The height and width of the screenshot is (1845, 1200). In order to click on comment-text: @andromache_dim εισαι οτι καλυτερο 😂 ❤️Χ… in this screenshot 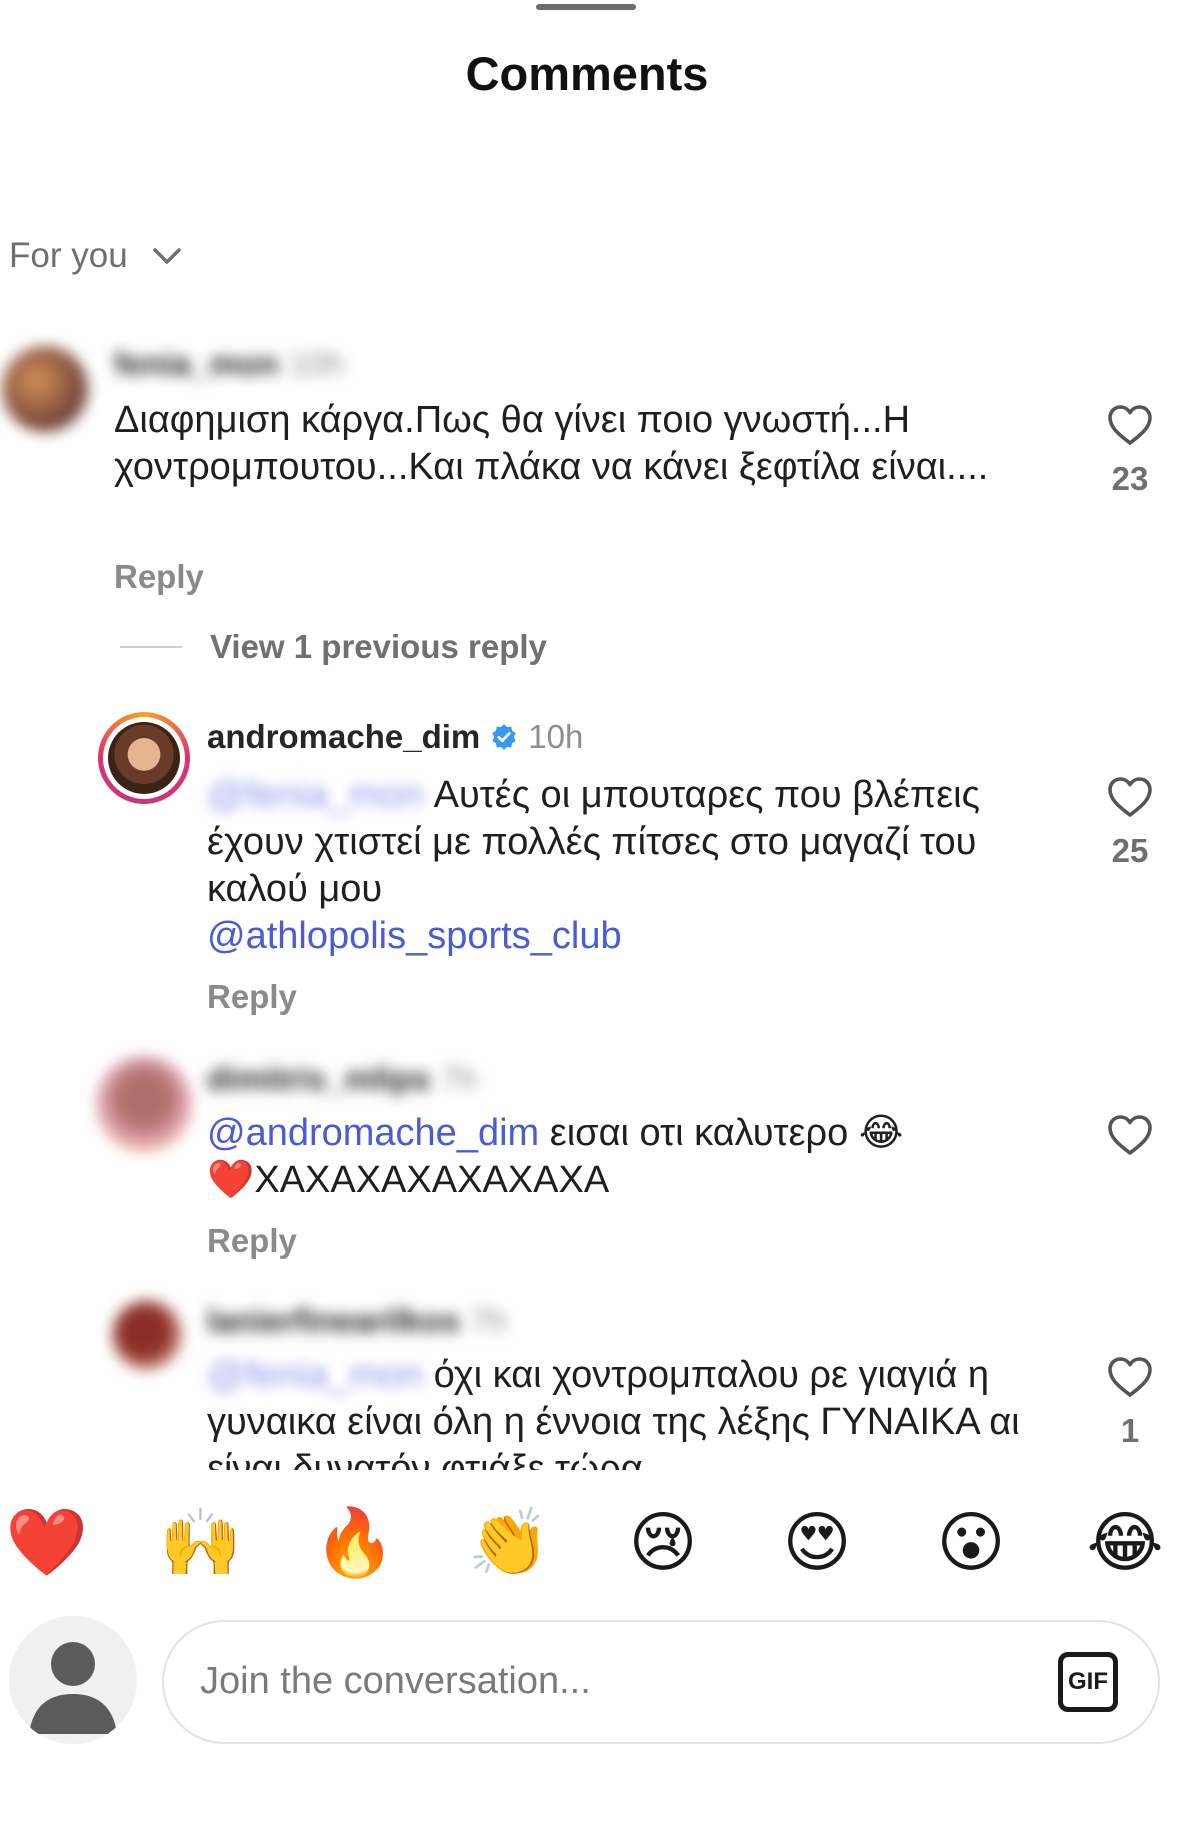, I will do `click(555, 1156)`.